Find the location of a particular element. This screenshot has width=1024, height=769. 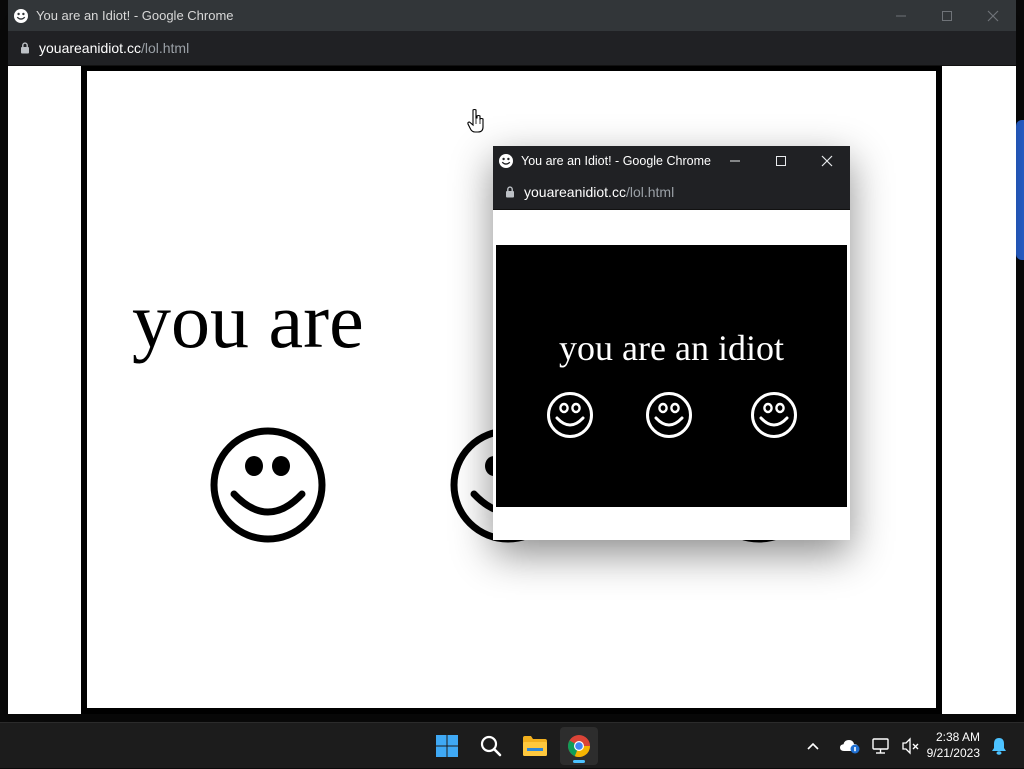

tray-onedrive is located at coordinates (850, 746).